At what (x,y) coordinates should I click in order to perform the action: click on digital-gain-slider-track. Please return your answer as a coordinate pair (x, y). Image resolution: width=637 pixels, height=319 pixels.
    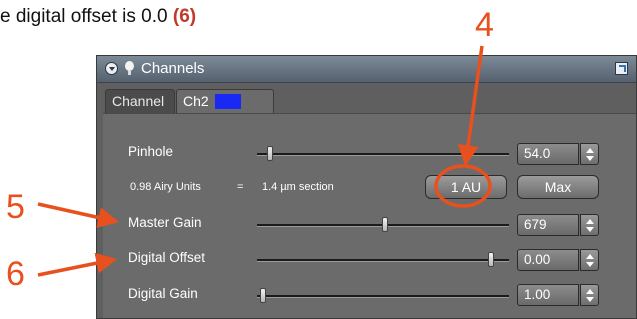
    Looking at the image, I should click on (383, 296).